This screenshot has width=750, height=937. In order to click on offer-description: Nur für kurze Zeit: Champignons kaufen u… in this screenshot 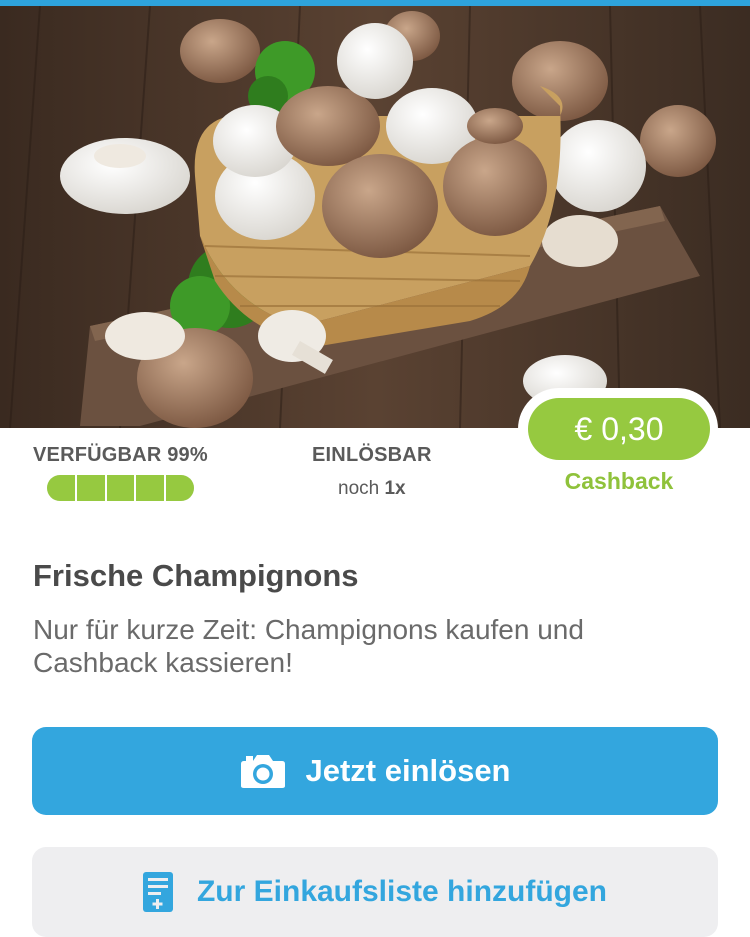, I will do `click(308, 646)`.